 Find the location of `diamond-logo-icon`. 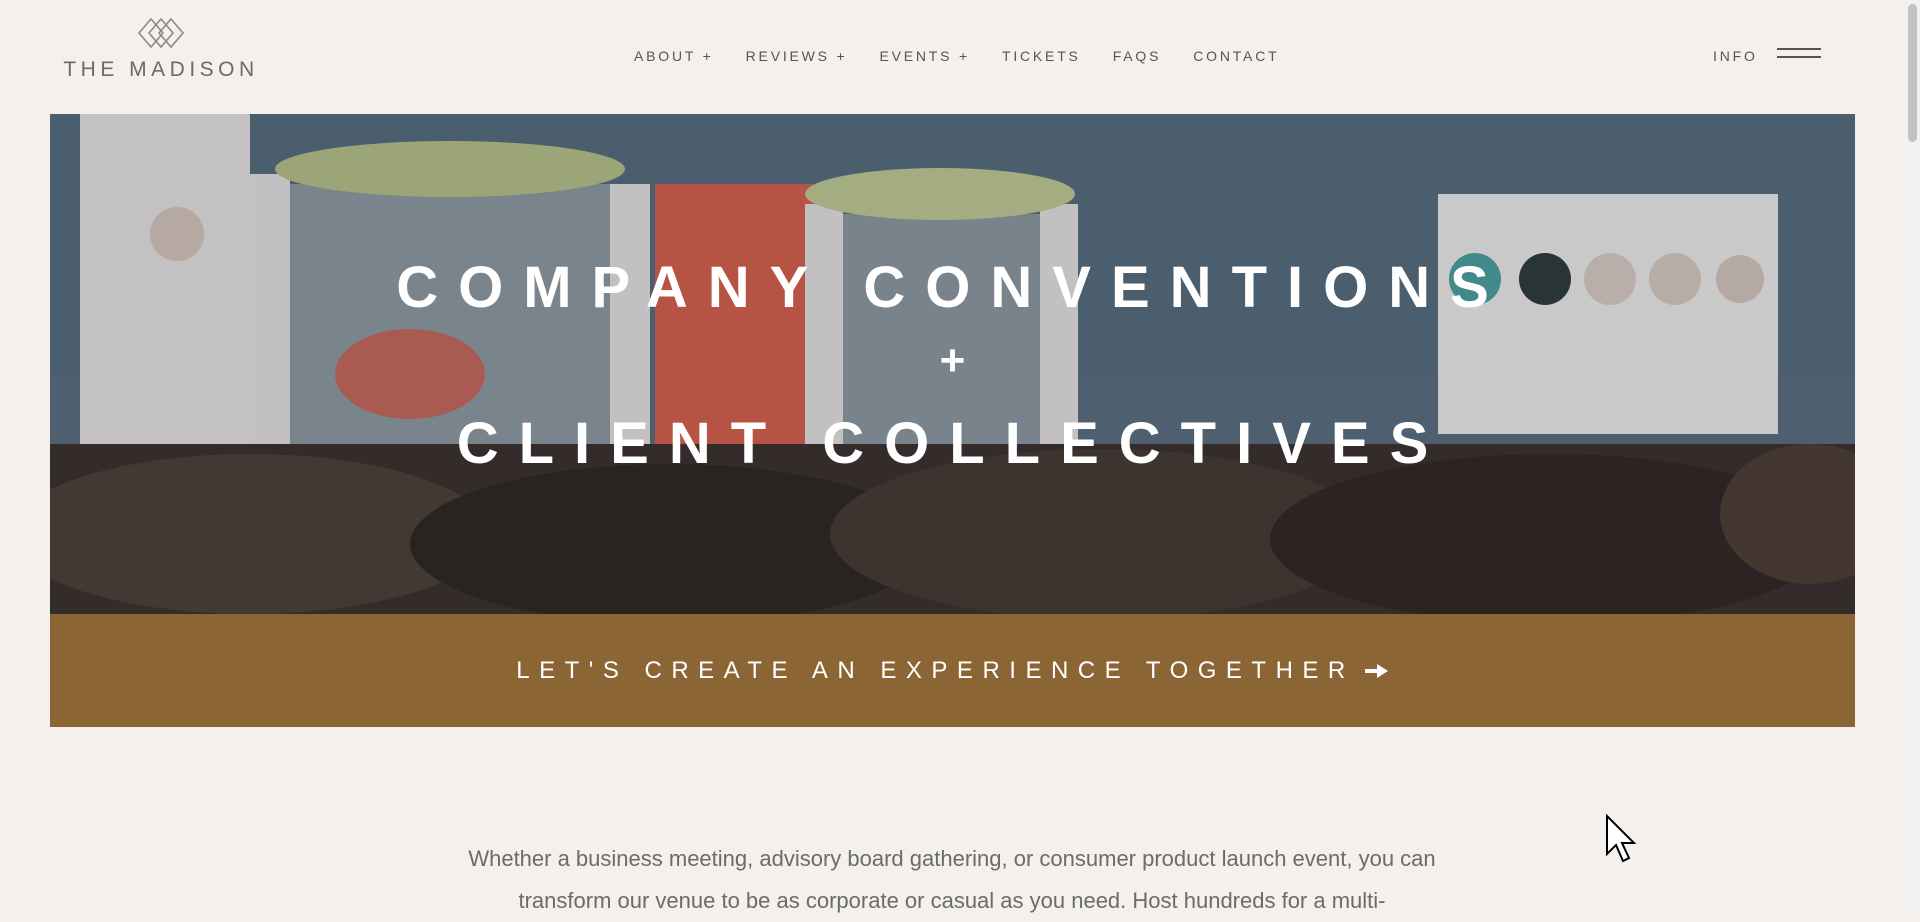

diamond-logo-icon is located at coordinates (161, 33).